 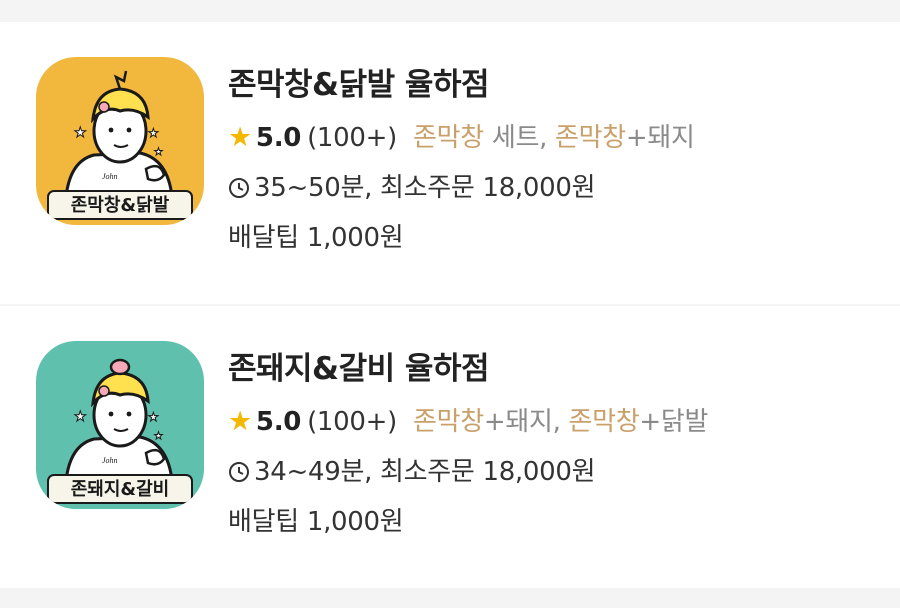 I want to click on hair-bun, so click(x=120, y=367).